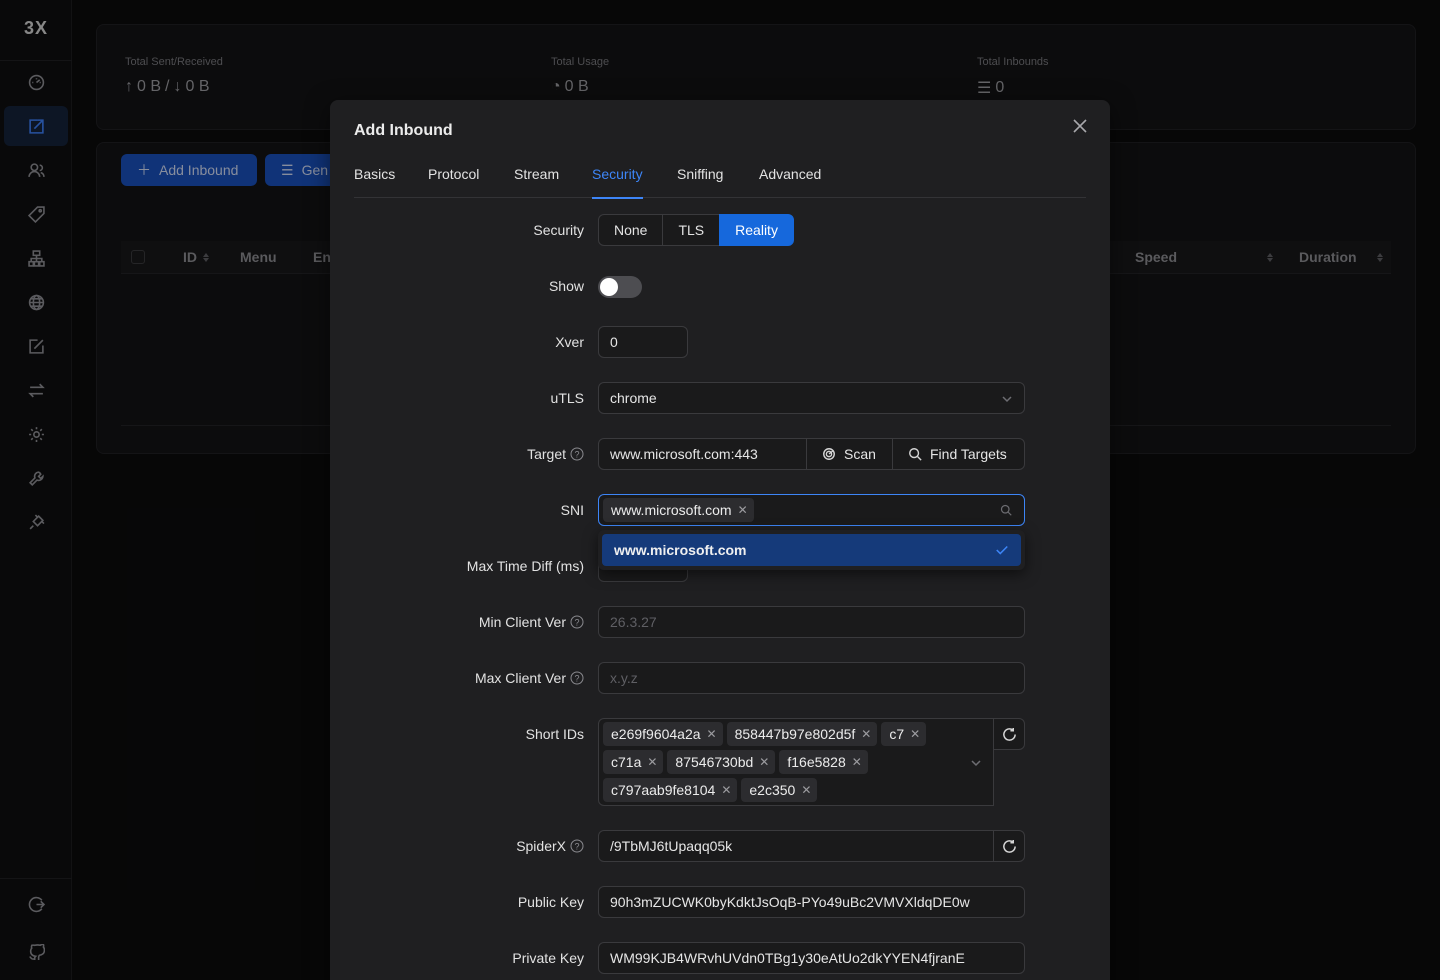 The width and height of the screenshot is (1440, 980). I want to click on sni-label: SNI, so click(572, 510).